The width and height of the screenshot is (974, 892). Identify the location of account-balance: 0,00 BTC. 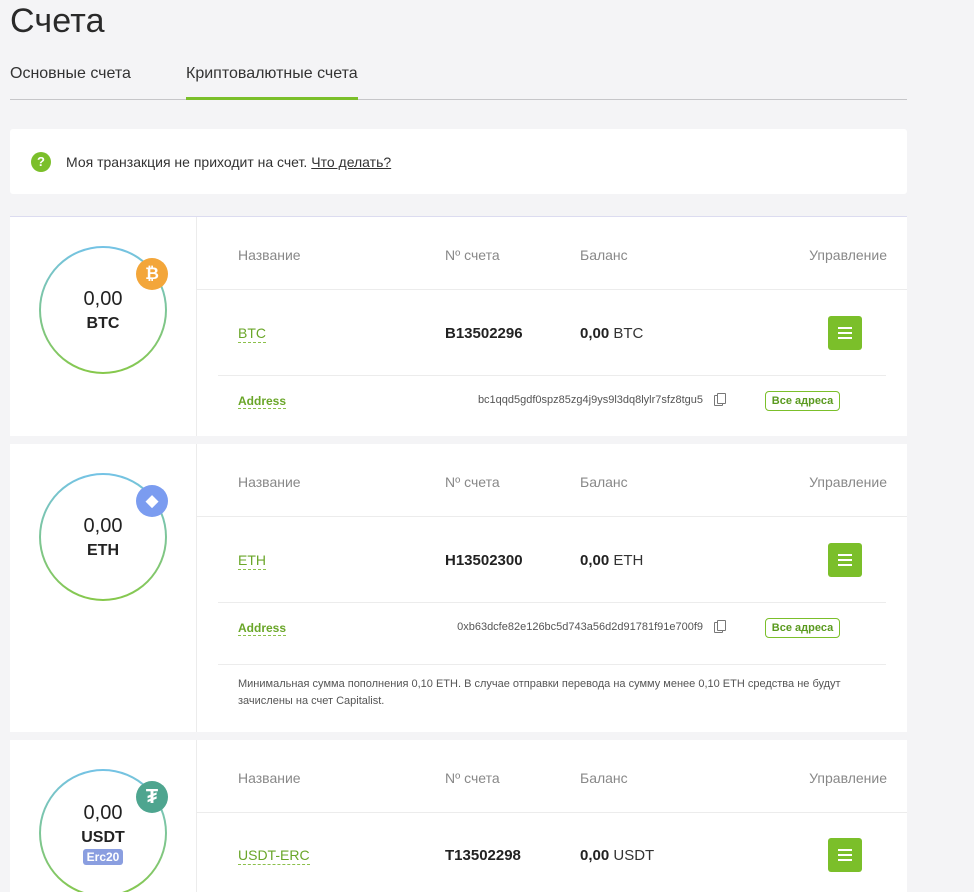
(611, 333).